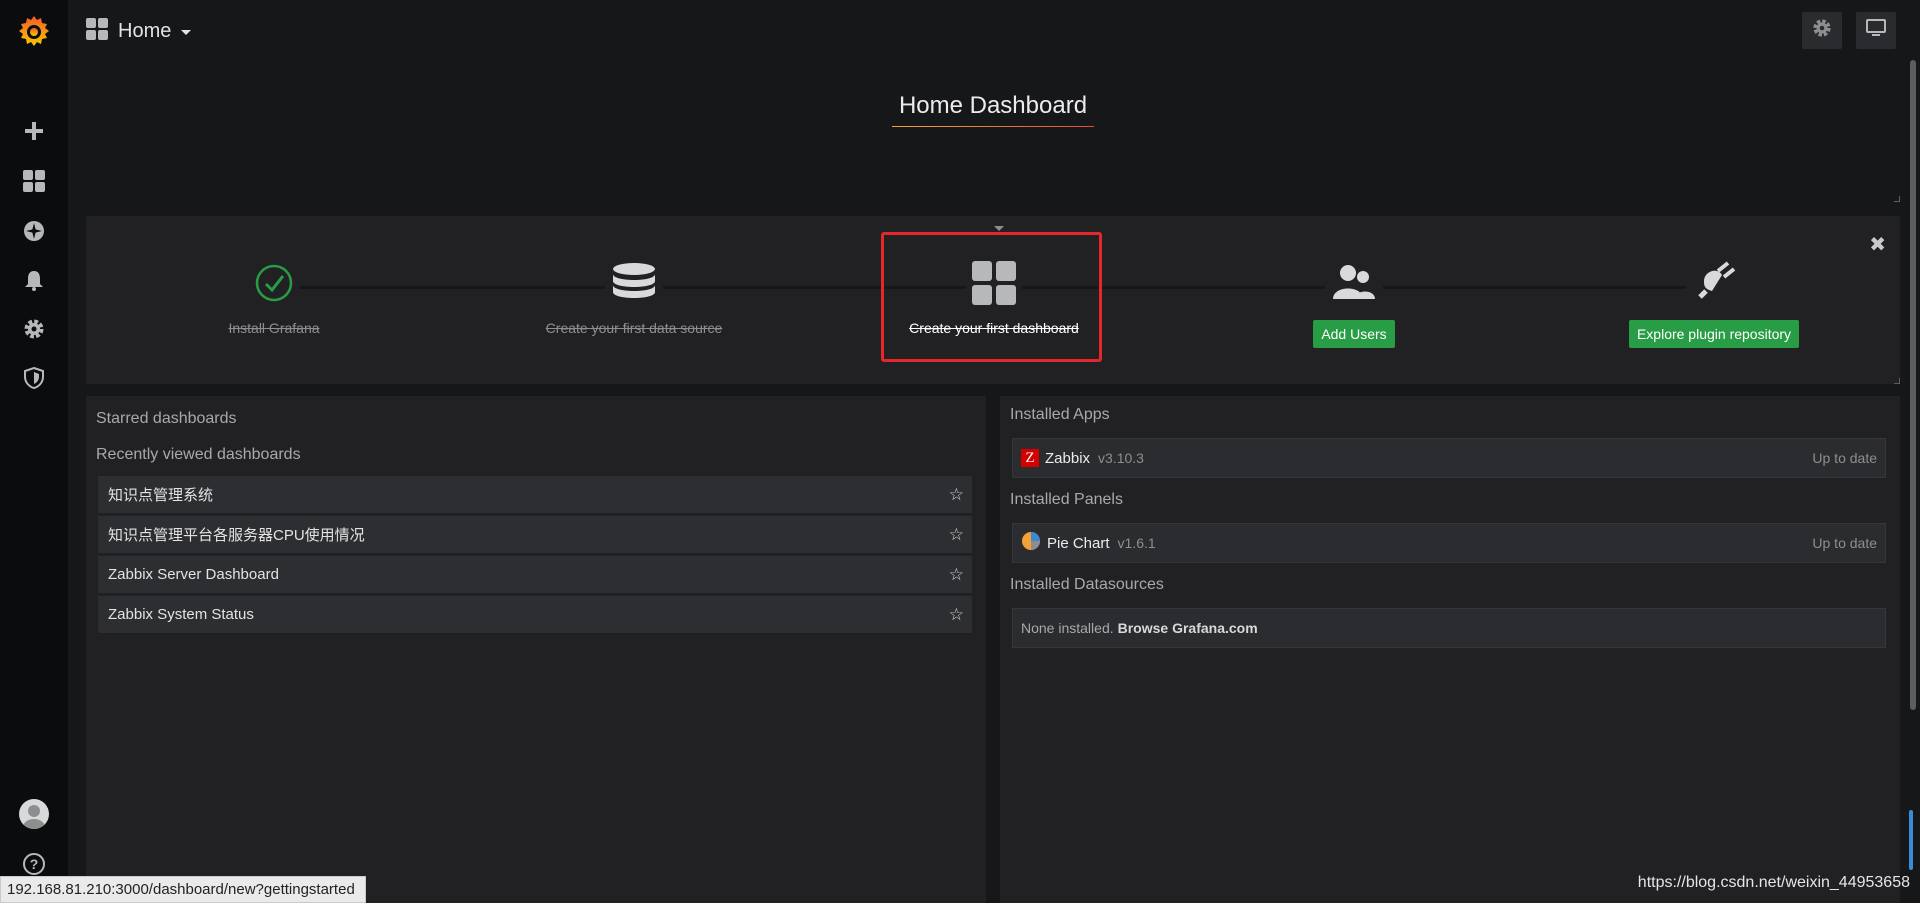 The image size is (1920, 903). Describe the element at coordinates (634, 283) in the screenshot. I see `database-icon` at that location.